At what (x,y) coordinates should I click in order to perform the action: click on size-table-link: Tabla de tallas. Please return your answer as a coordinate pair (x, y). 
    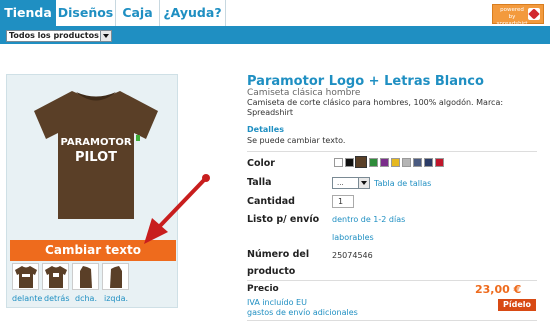
    Looking at the image, I should click on (402, 183).